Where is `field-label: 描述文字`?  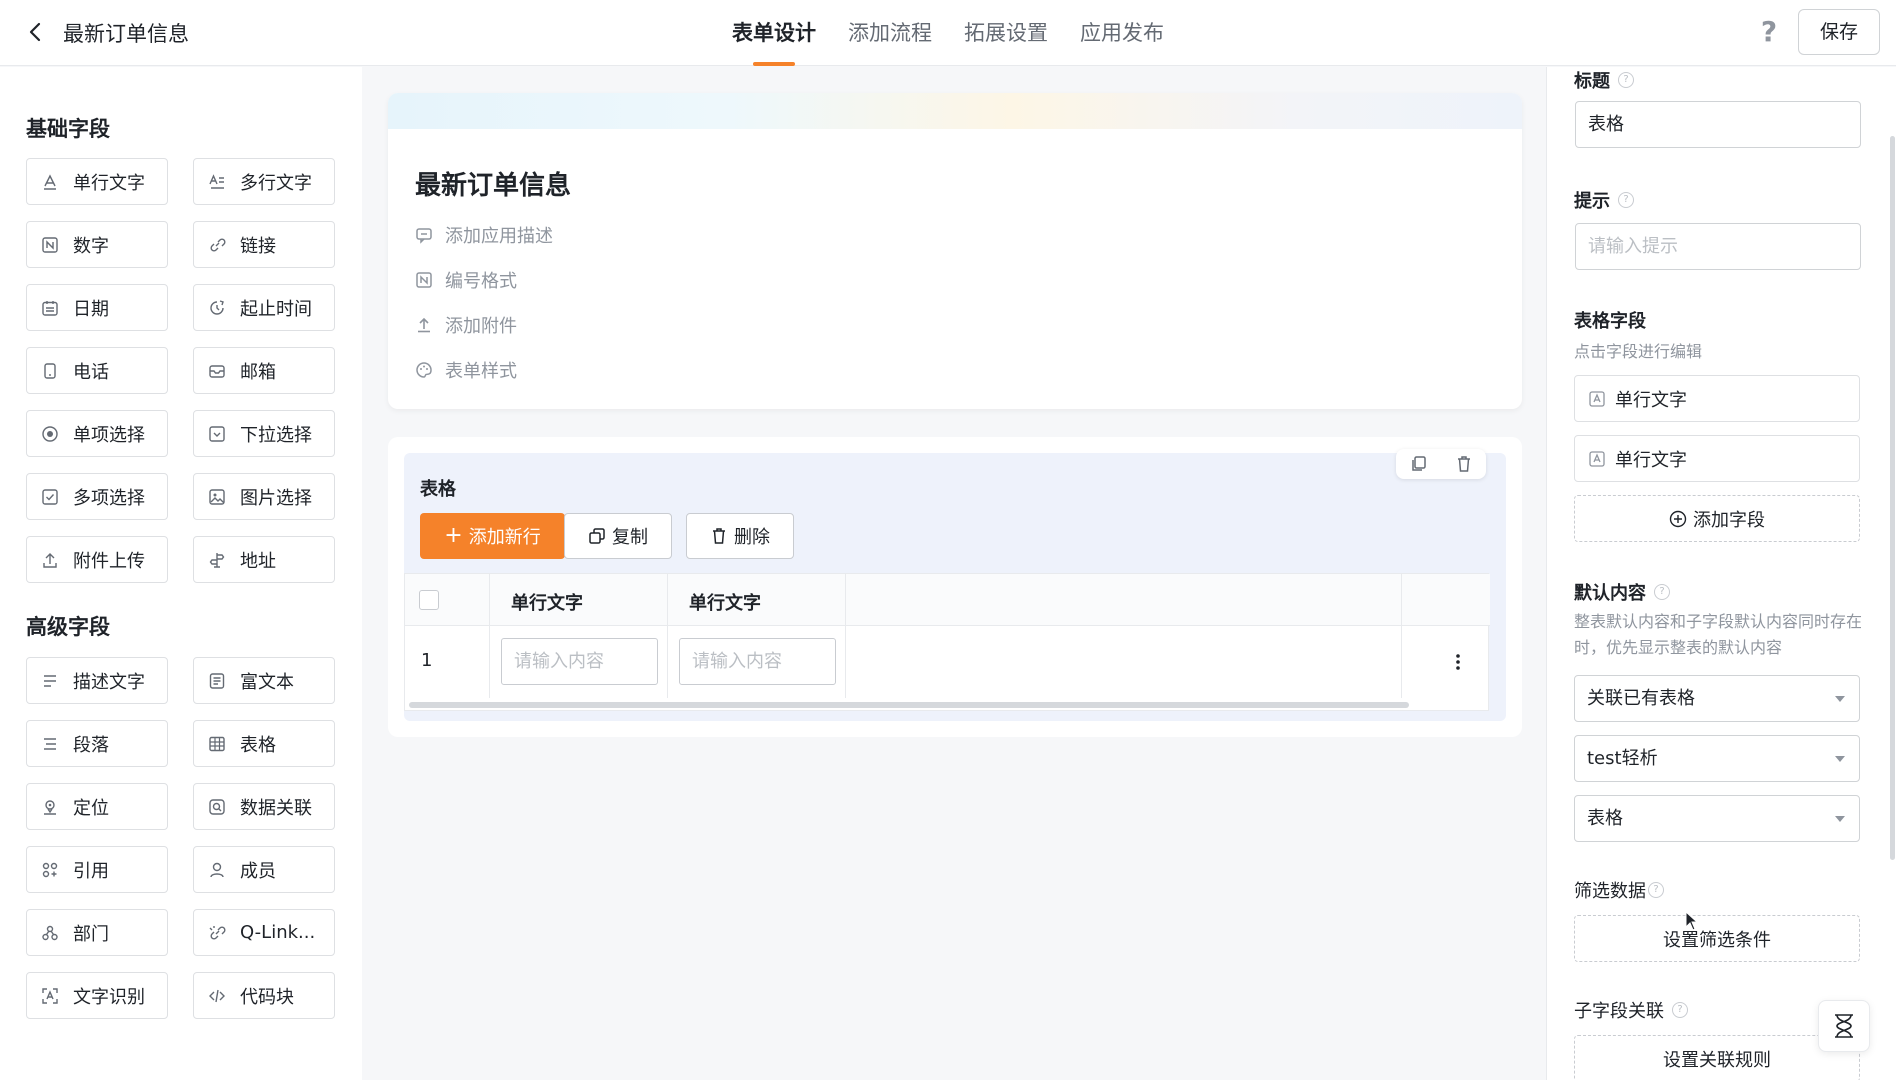 field-label: 描述文字 is located at coordinates (109, 682).